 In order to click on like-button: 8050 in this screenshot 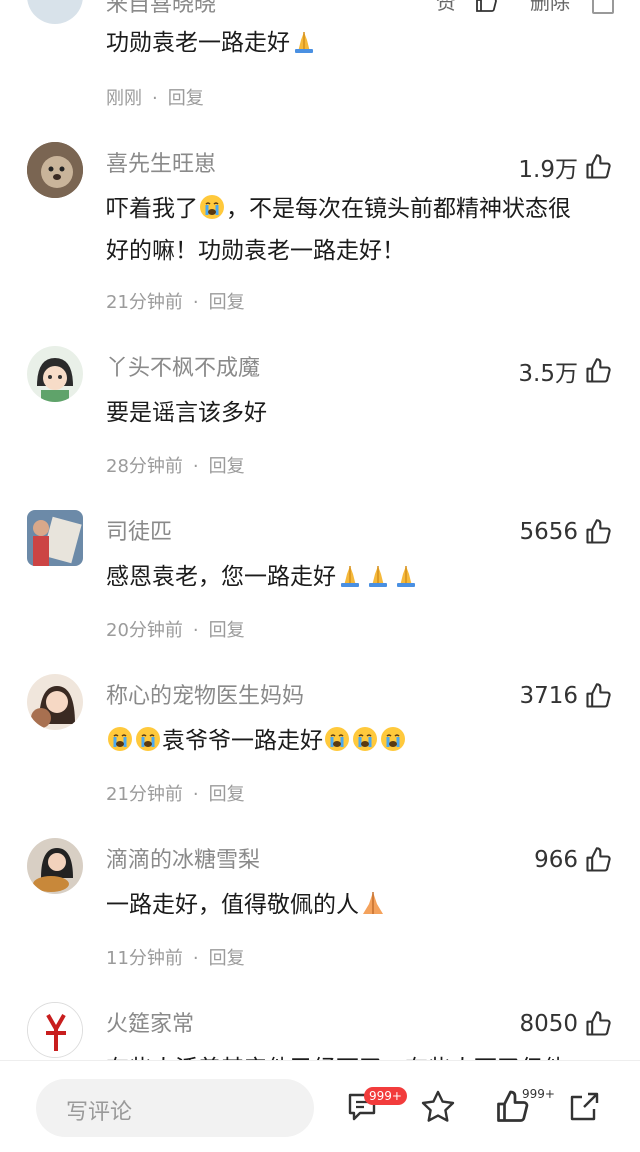, I will do `click(565, 1024)`.